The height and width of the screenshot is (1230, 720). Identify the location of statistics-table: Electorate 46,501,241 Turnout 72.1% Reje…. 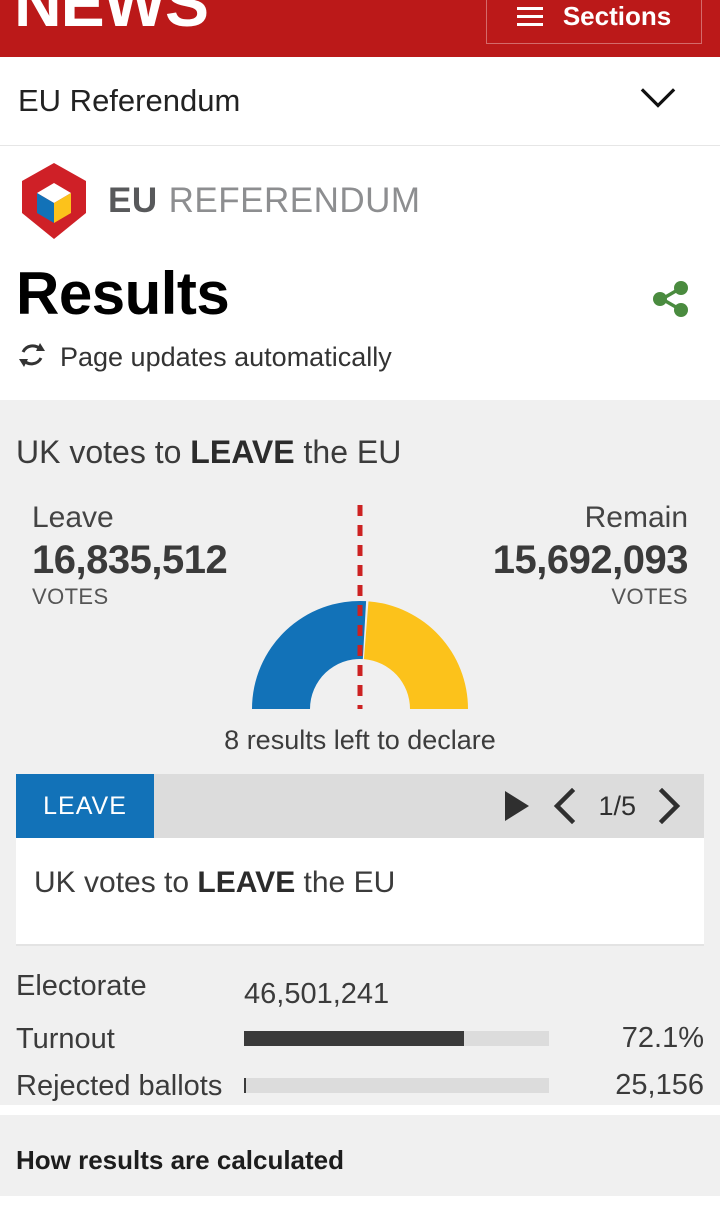
(360, 1026).